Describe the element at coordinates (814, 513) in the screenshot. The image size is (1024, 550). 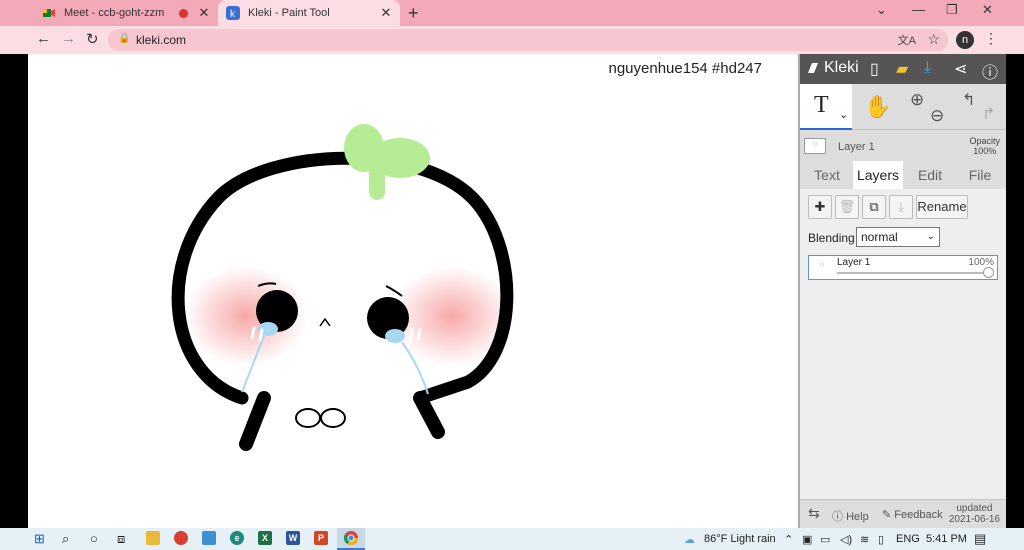
I see `swap-side-icon: ⇆` at that location.